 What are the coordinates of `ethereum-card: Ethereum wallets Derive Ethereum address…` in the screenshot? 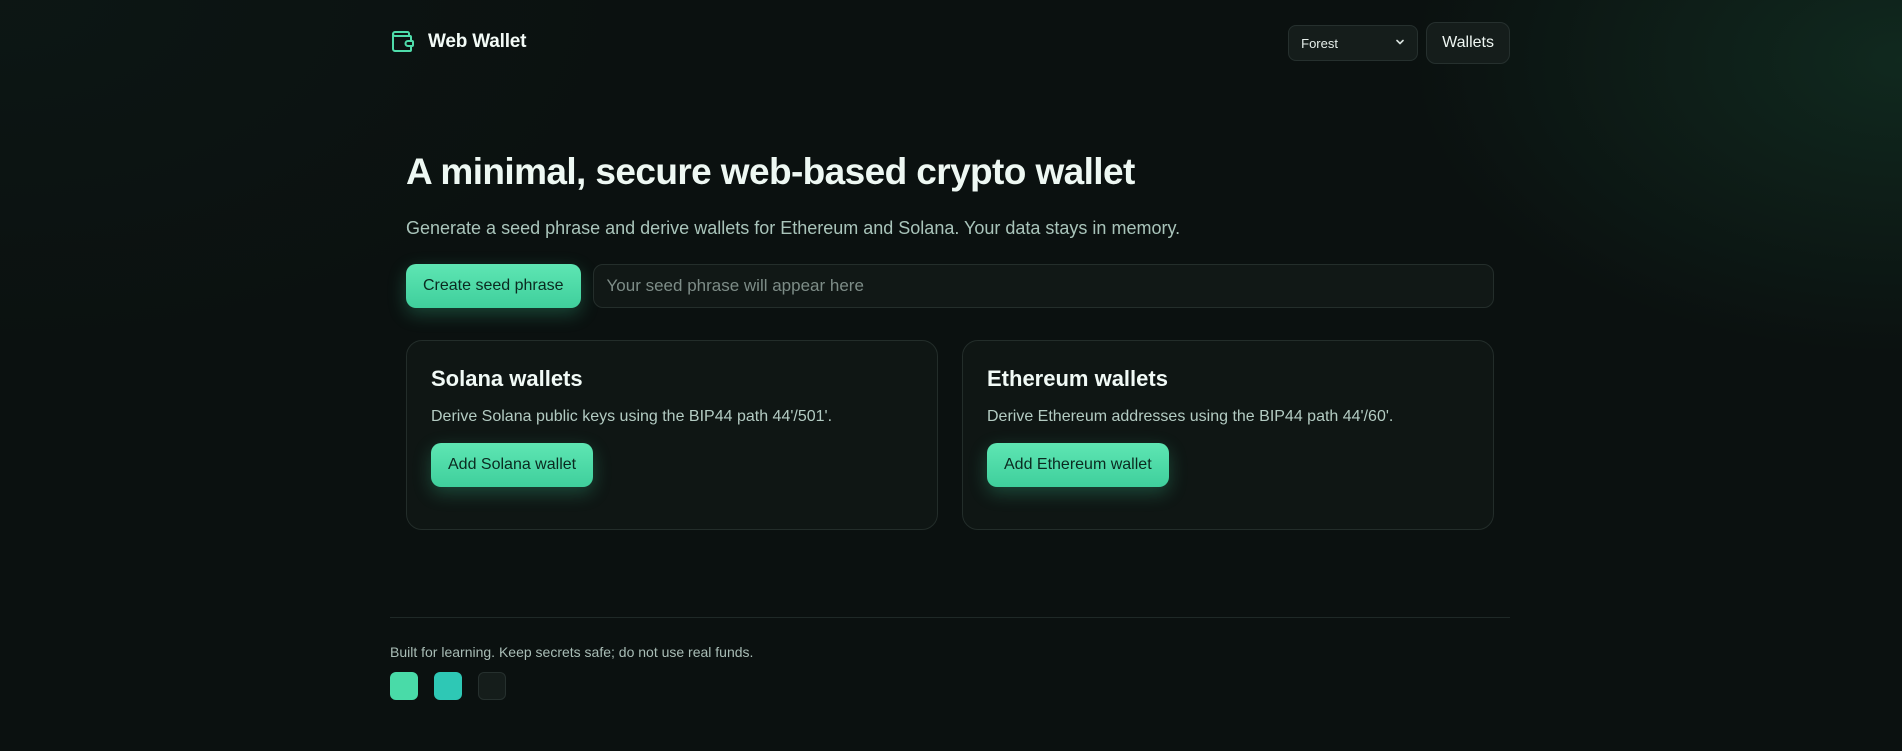 It's located at (1228, 435).